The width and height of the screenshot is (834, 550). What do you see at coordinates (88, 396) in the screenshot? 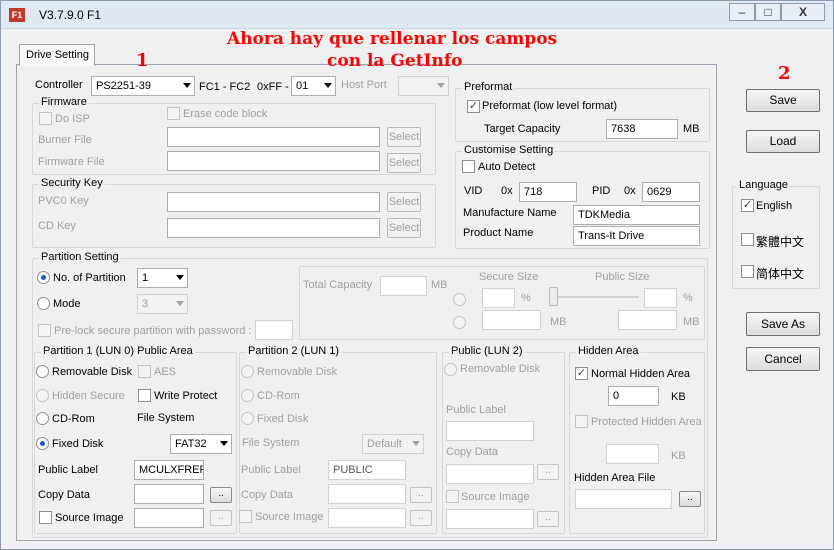
I see `p1-hidden-secure-label: Hidden Secure` at bounding box center [88, 396].